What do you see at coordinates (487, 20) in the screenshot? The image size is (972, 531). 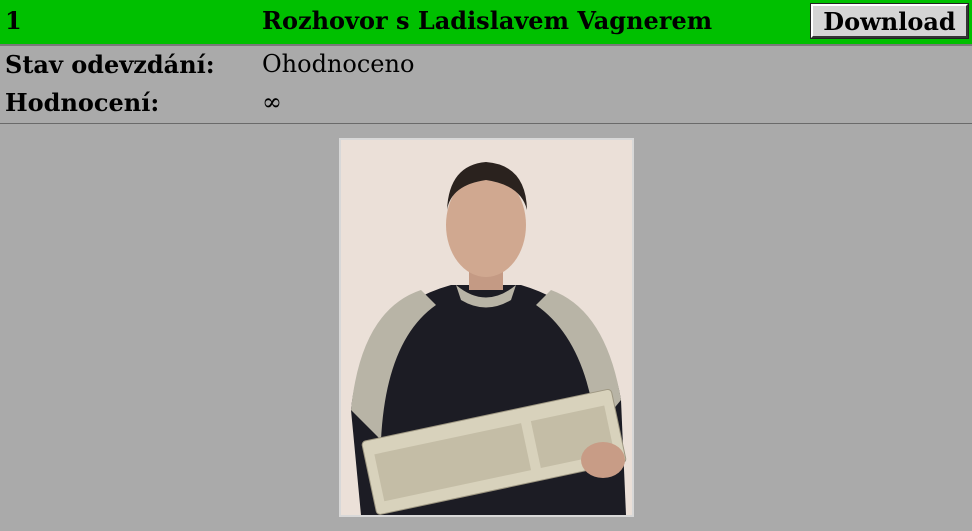 I see `submission-title: Rozhovor s Ladislavem Vagnerem` at bounding box center [487, 20].